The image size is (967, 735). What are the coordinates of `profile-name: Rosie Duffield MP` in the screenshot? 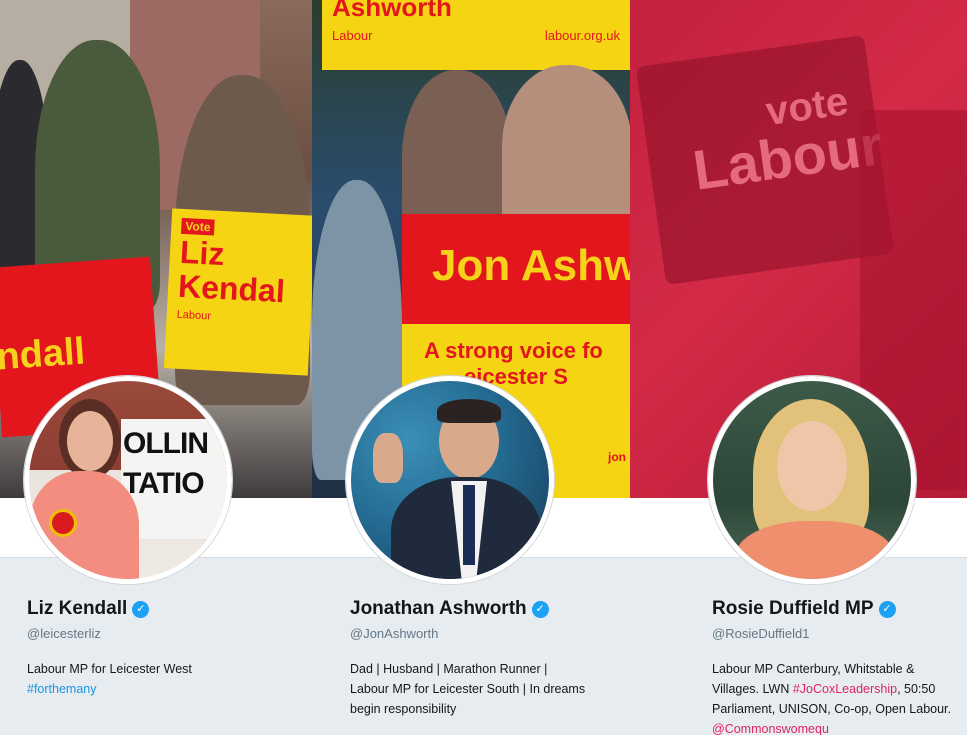 It's located at (793, 609).